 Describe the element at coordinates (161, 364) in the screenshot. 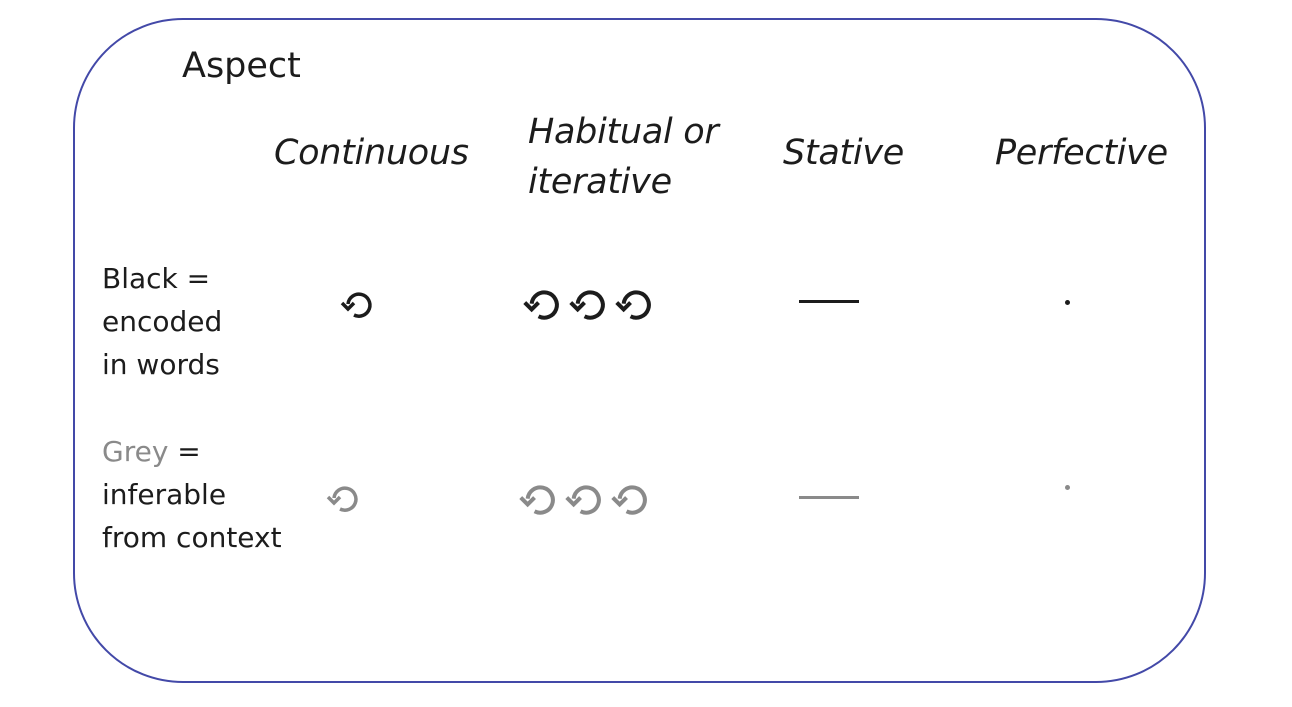

I see `row-label-line3: in words` at that location.